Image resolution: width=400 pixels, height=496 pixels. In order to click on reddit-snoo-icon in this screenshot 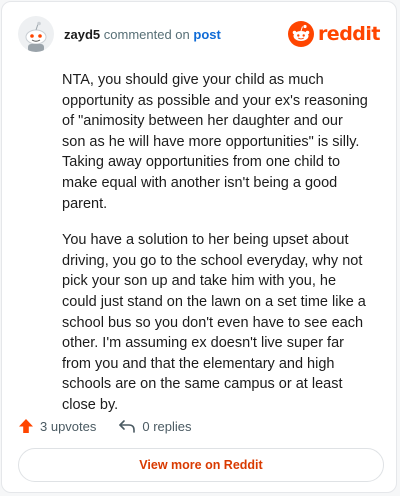, I will do `click(300, 34)`.